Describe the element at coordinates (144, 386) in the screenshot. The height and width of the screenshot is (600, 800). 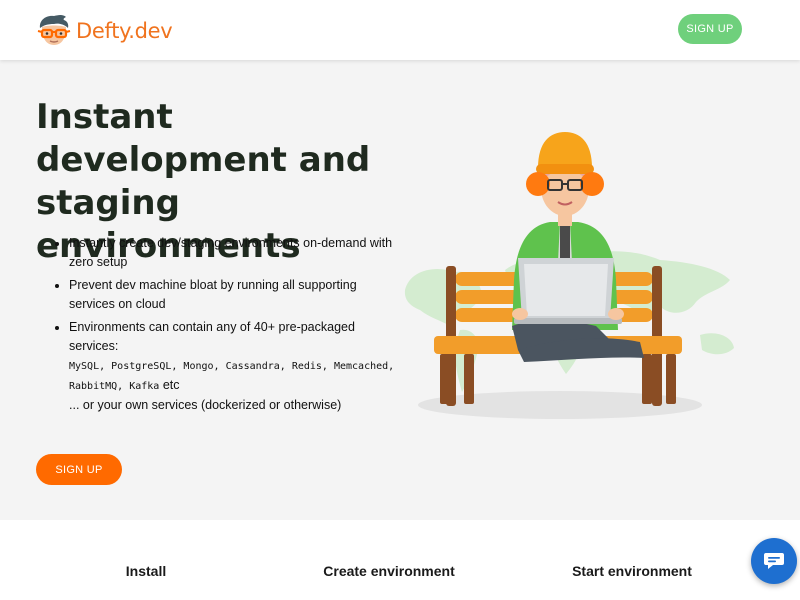
I see `service-name: Kafka` at that location.